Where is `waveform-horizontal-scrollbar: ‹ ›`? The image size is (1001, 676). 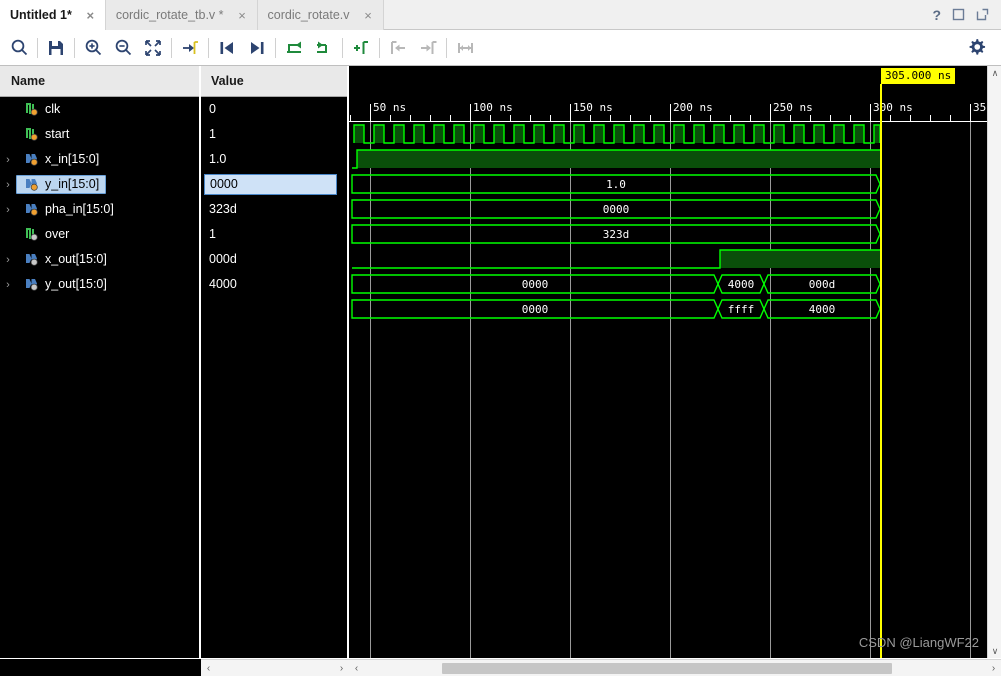 waveform-horizontal-scrollbar: ‹ › is located at coordinates (675, 667).